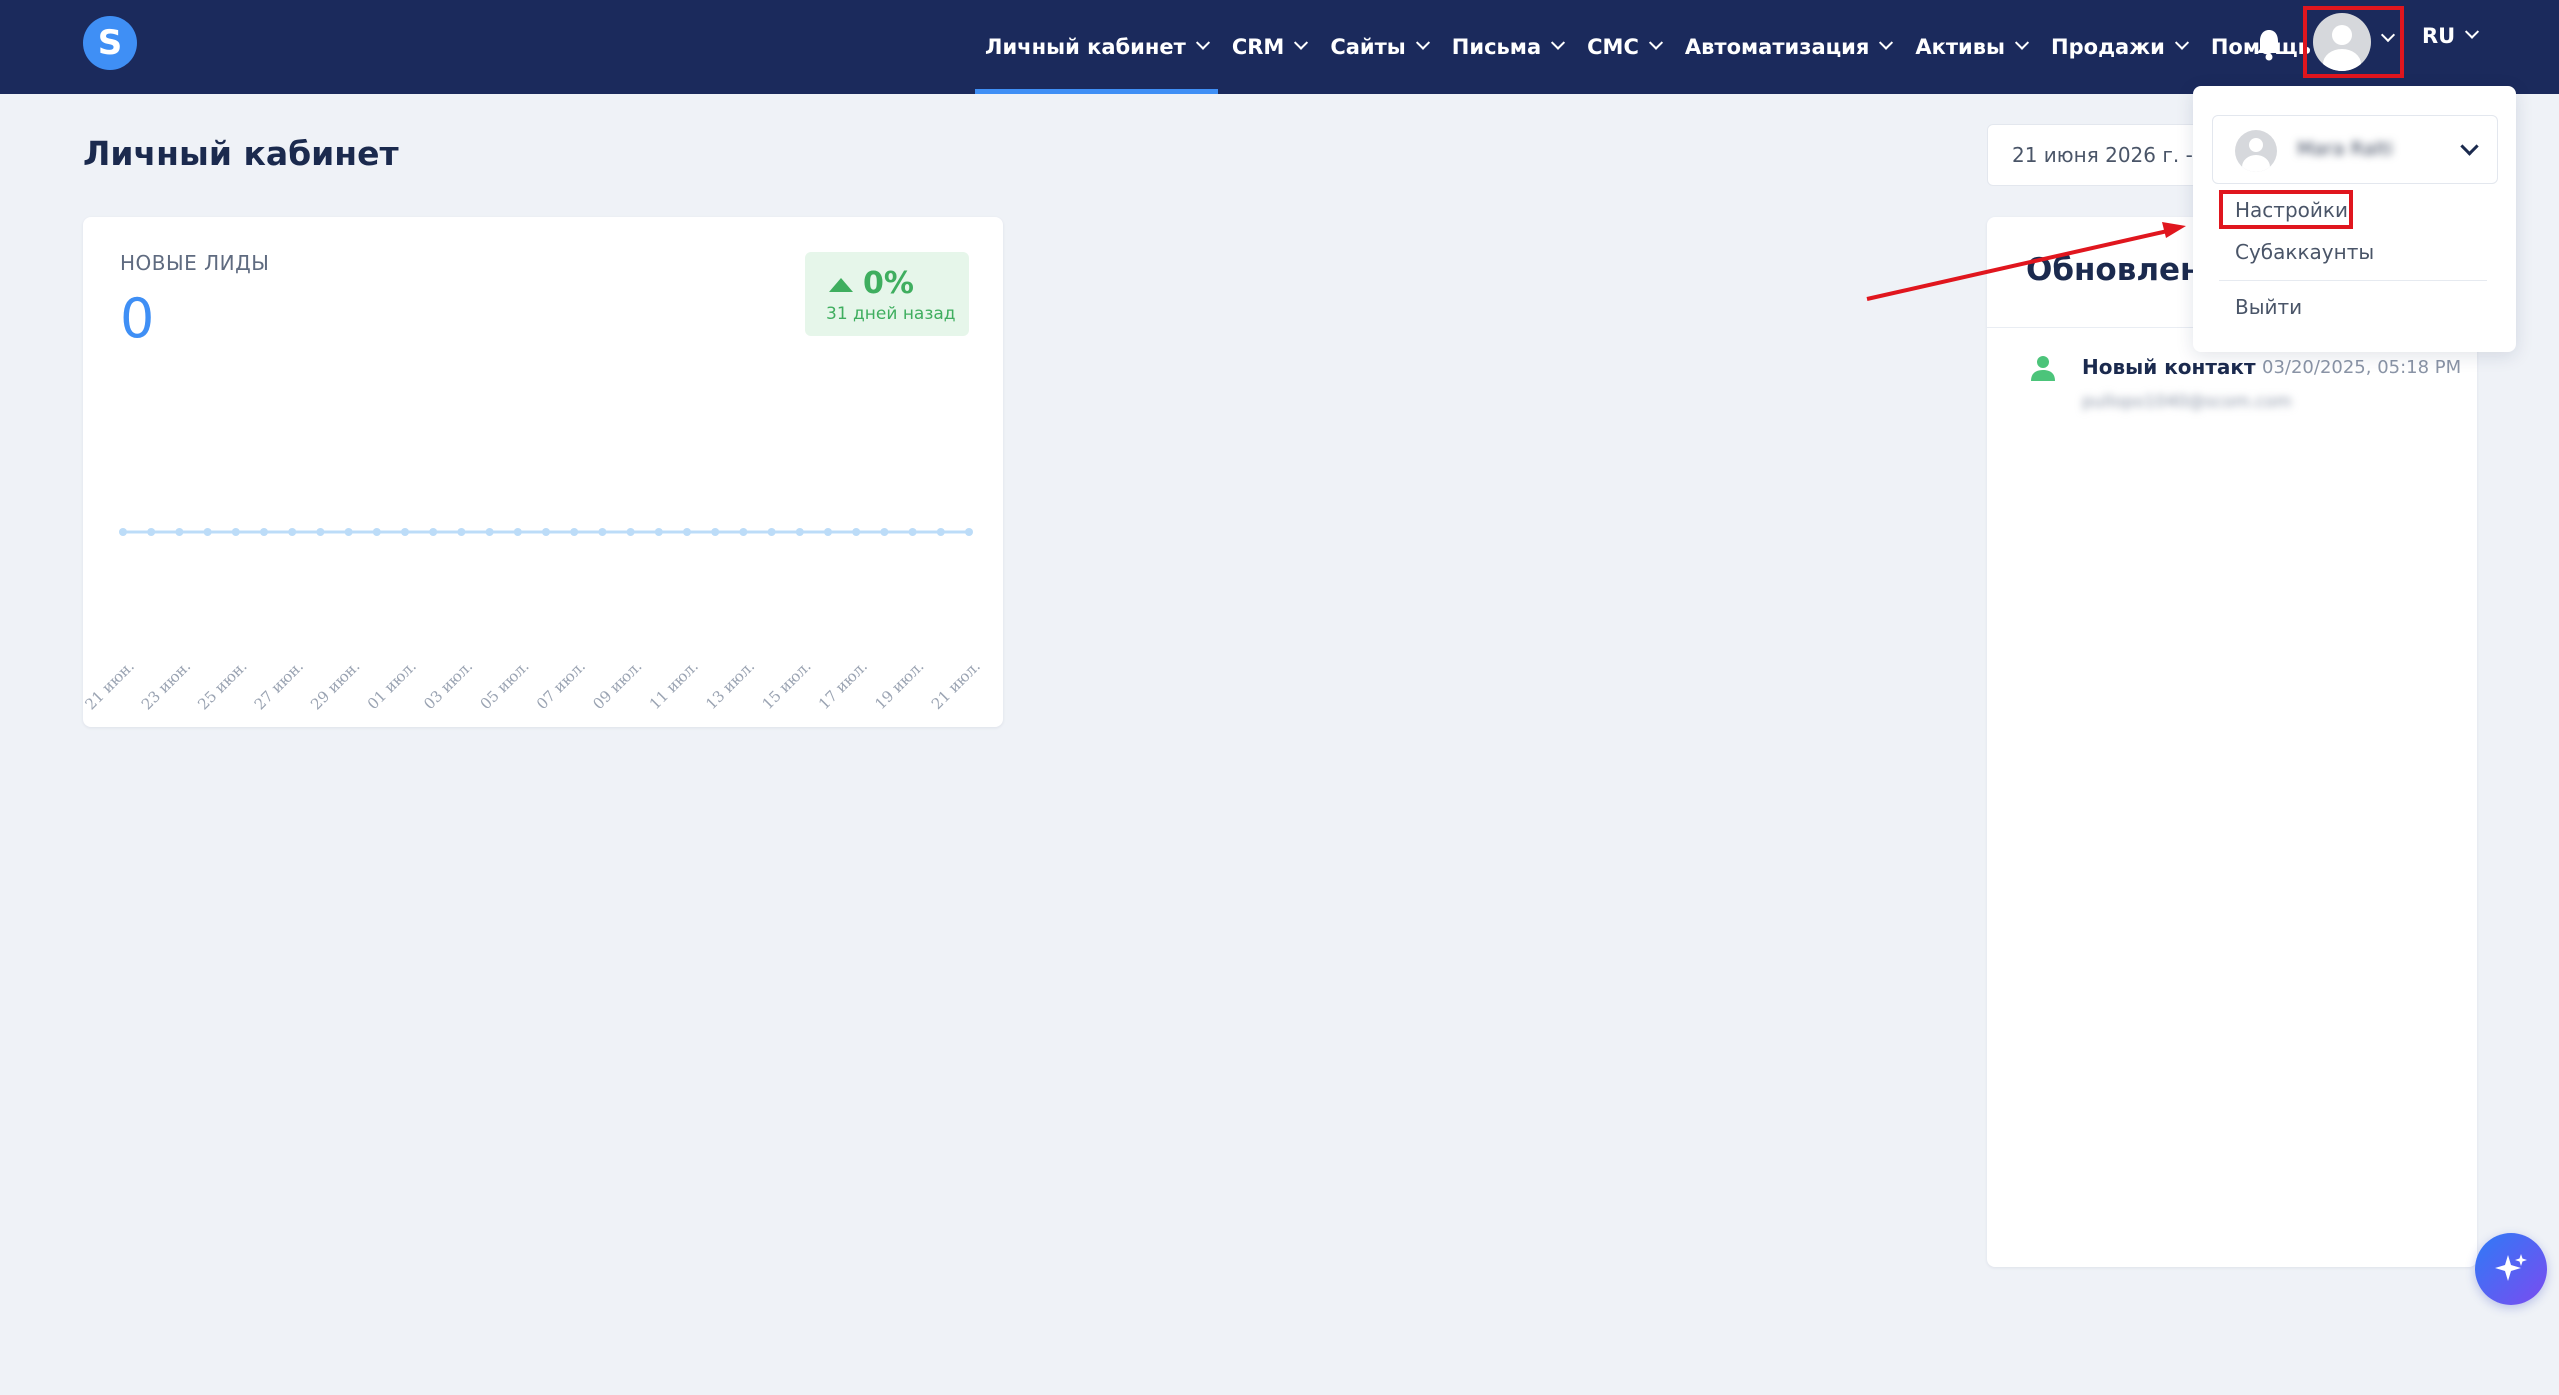  Describe the element at coordinates (335, 685) in the screenshot. I see `x-tick-label: 29 июн.` at that location.